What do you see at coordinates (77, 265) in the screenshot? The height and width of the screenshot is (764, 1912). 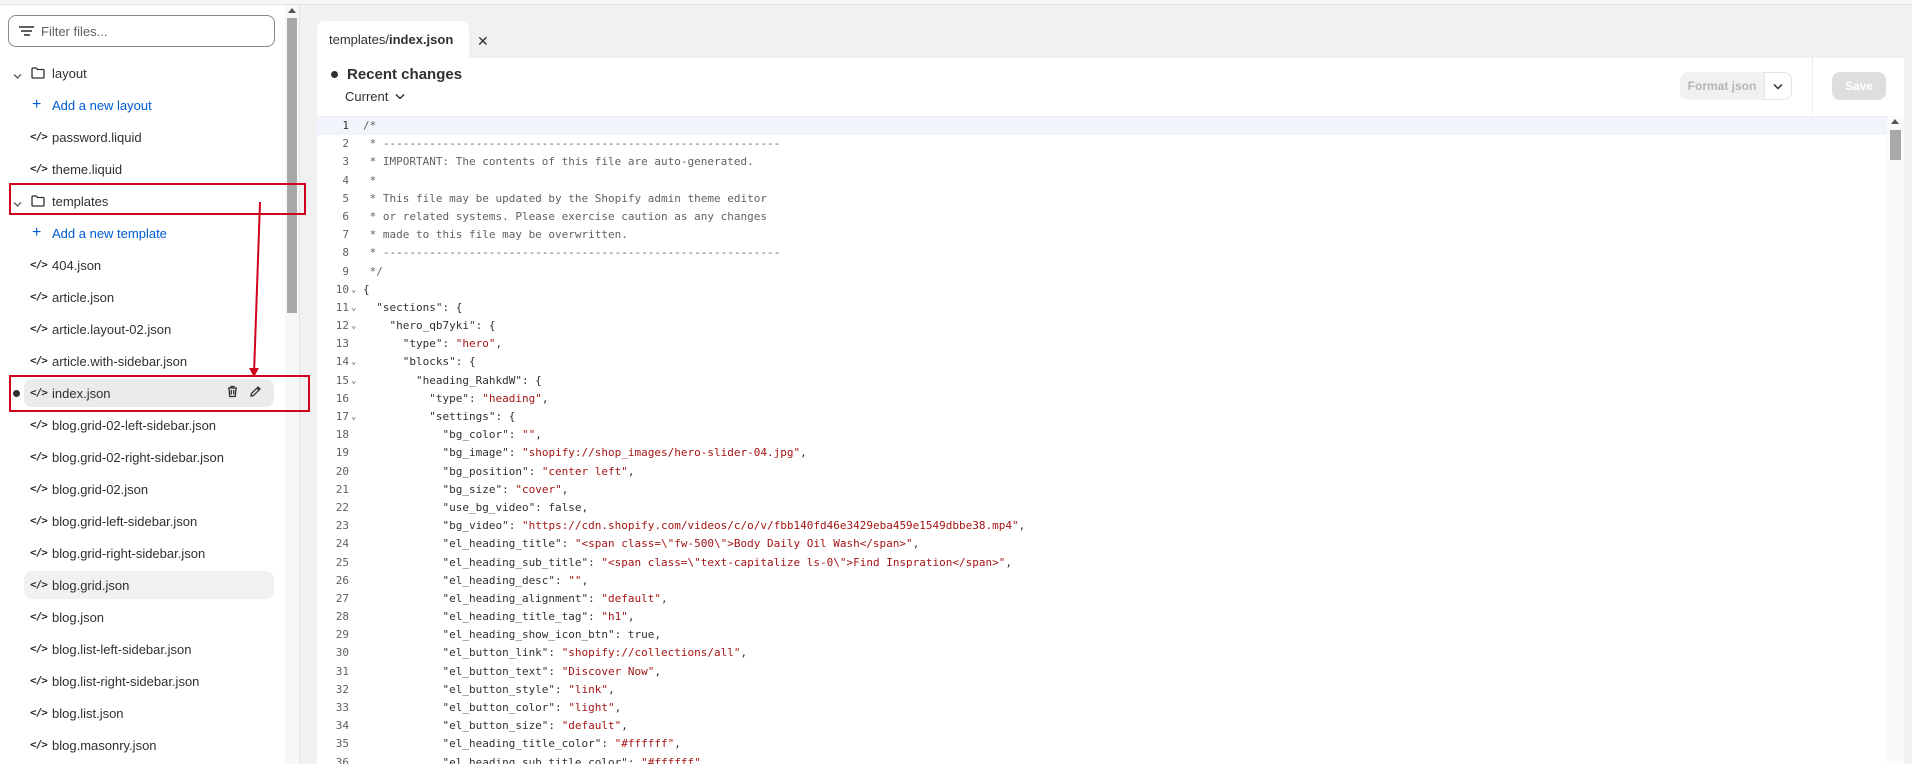 I see `file-label: 404.json` at bounding box center [77, 265].